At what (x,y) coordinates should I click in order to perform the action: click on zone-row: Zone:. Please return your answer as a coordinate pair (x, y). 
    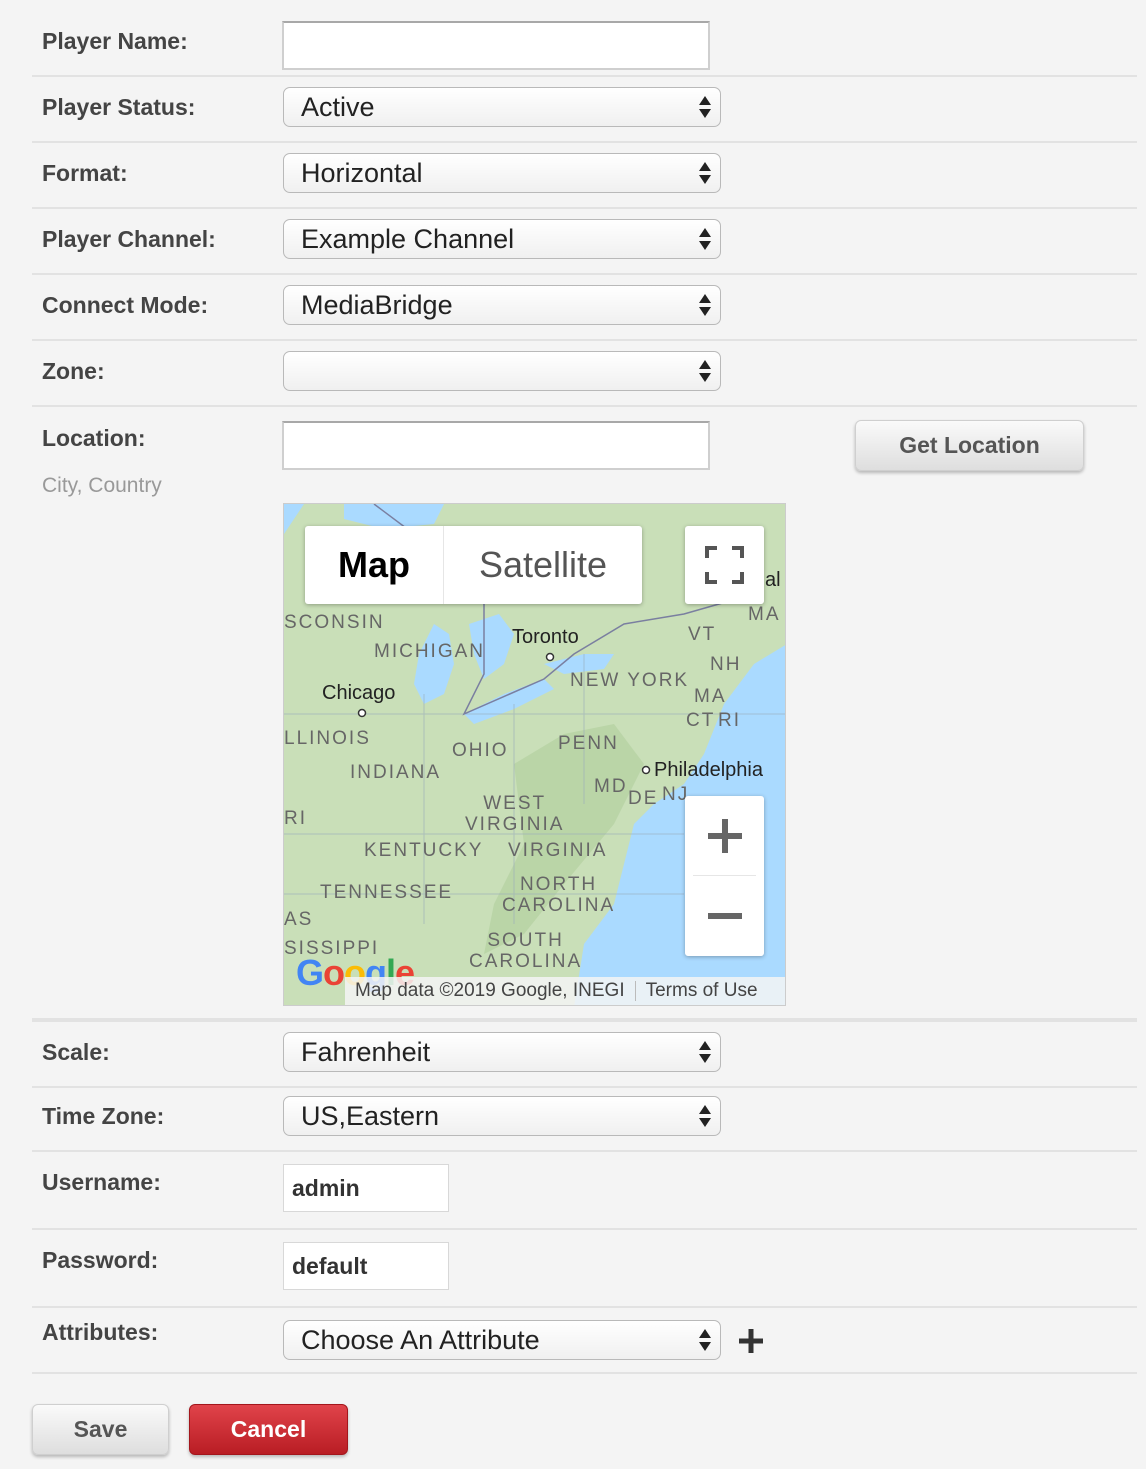
    Looking at the image, I should click on (584, 374).